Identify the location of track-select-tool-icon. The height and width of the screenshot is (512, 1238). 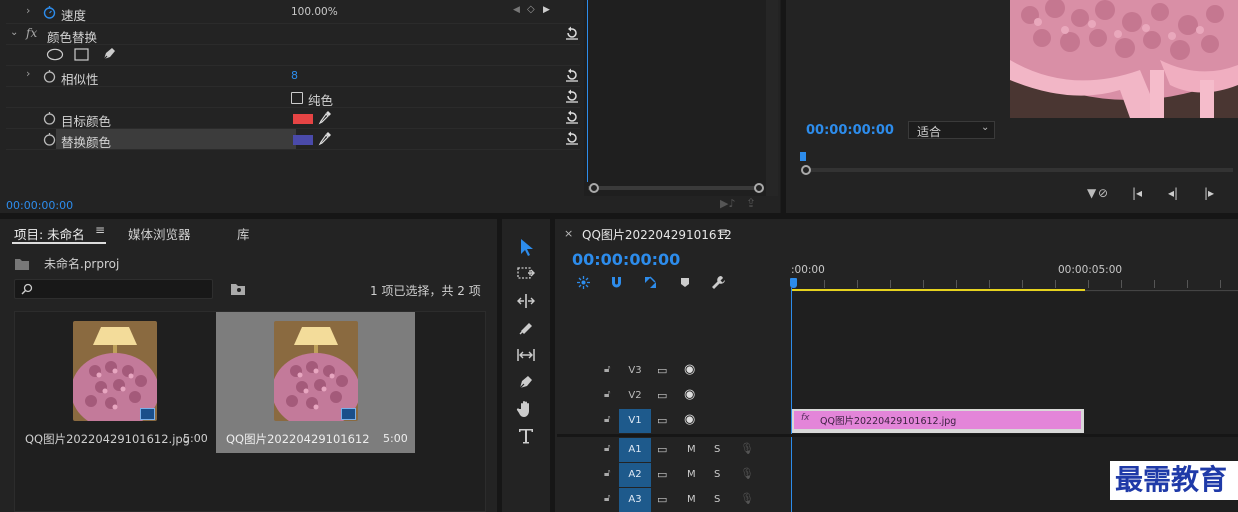
(526, 274).